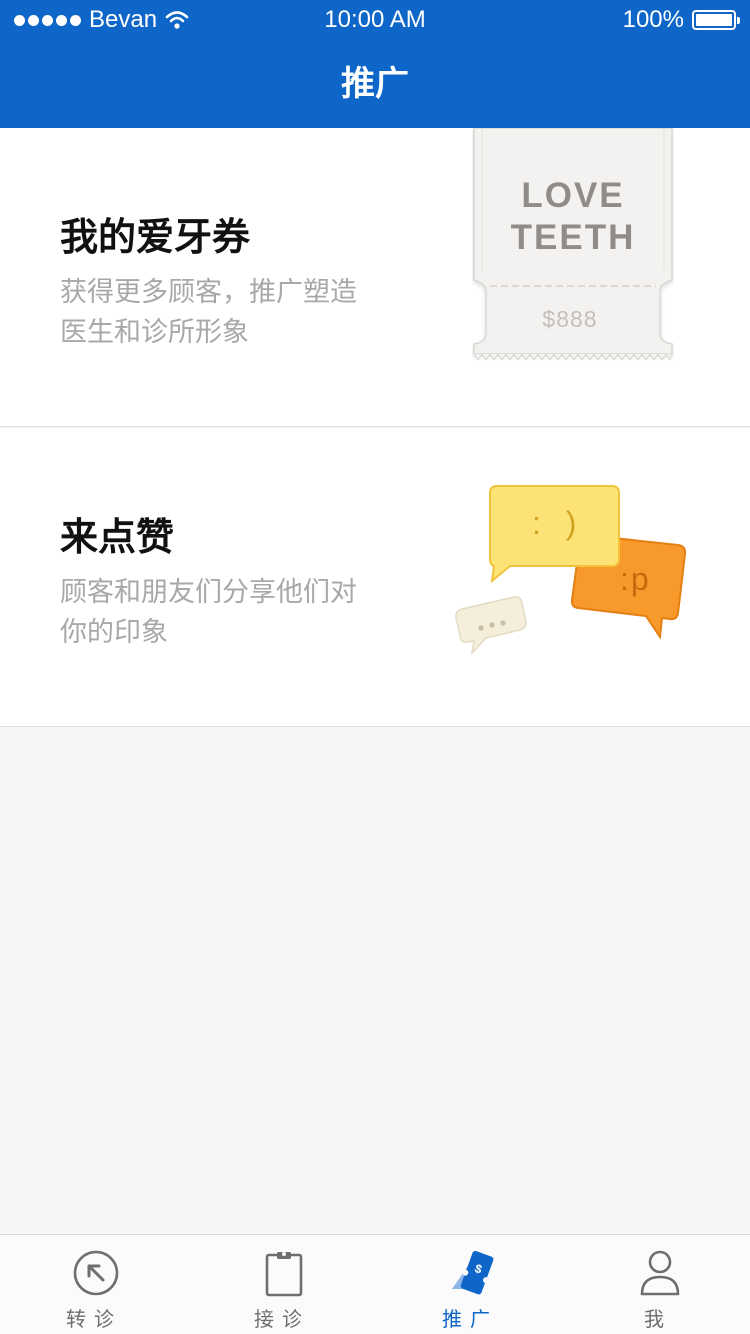  What do you see at coordinates (473, 1272) in the screenshot?
I see `promotion-ticket-icon: $` at bounding box center [473, 1272].